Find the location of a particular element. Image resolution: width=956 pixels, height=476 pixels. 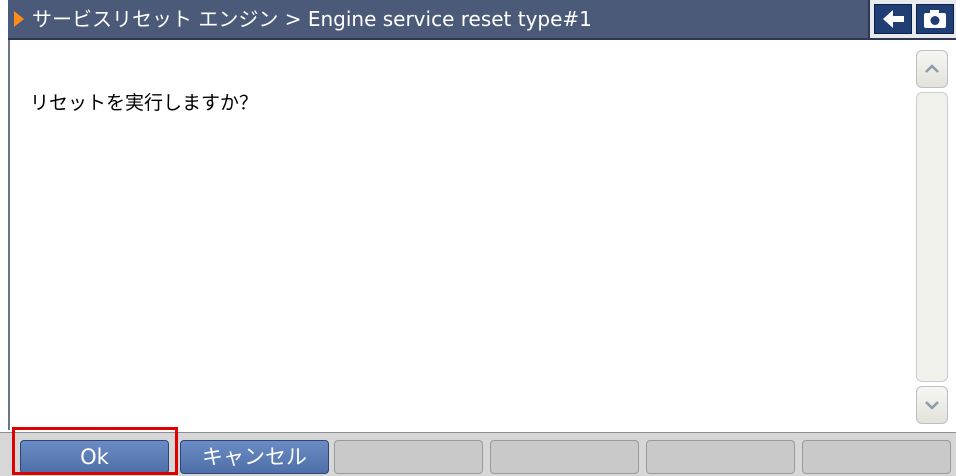

camera-button is located at coordinates (935, 19).